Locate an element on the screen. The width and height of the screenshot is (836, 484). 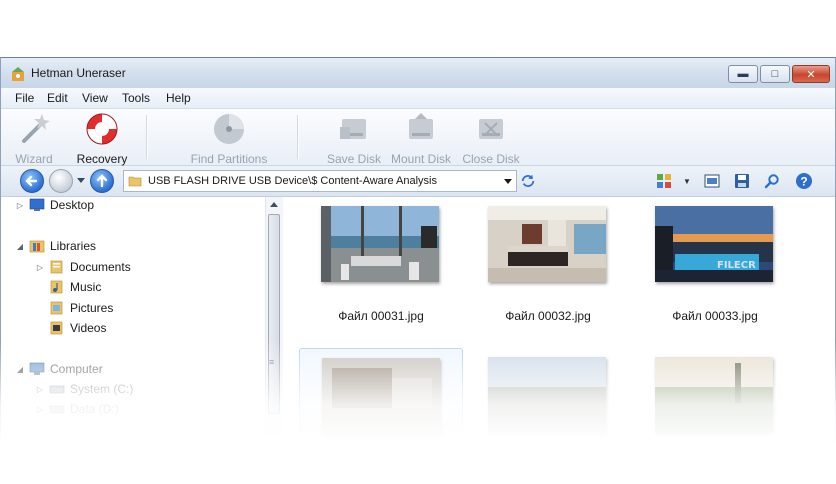
tree-item-desktop: ▷ Desktop is located at coordinates (54, 205).